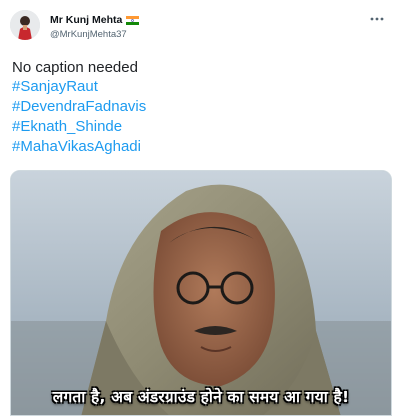 The width and height of the screenshot is (400, 416). I want to click on tweet-header: Mr Kunj Mehta @MrKunjMehta37, so click(200, 30).